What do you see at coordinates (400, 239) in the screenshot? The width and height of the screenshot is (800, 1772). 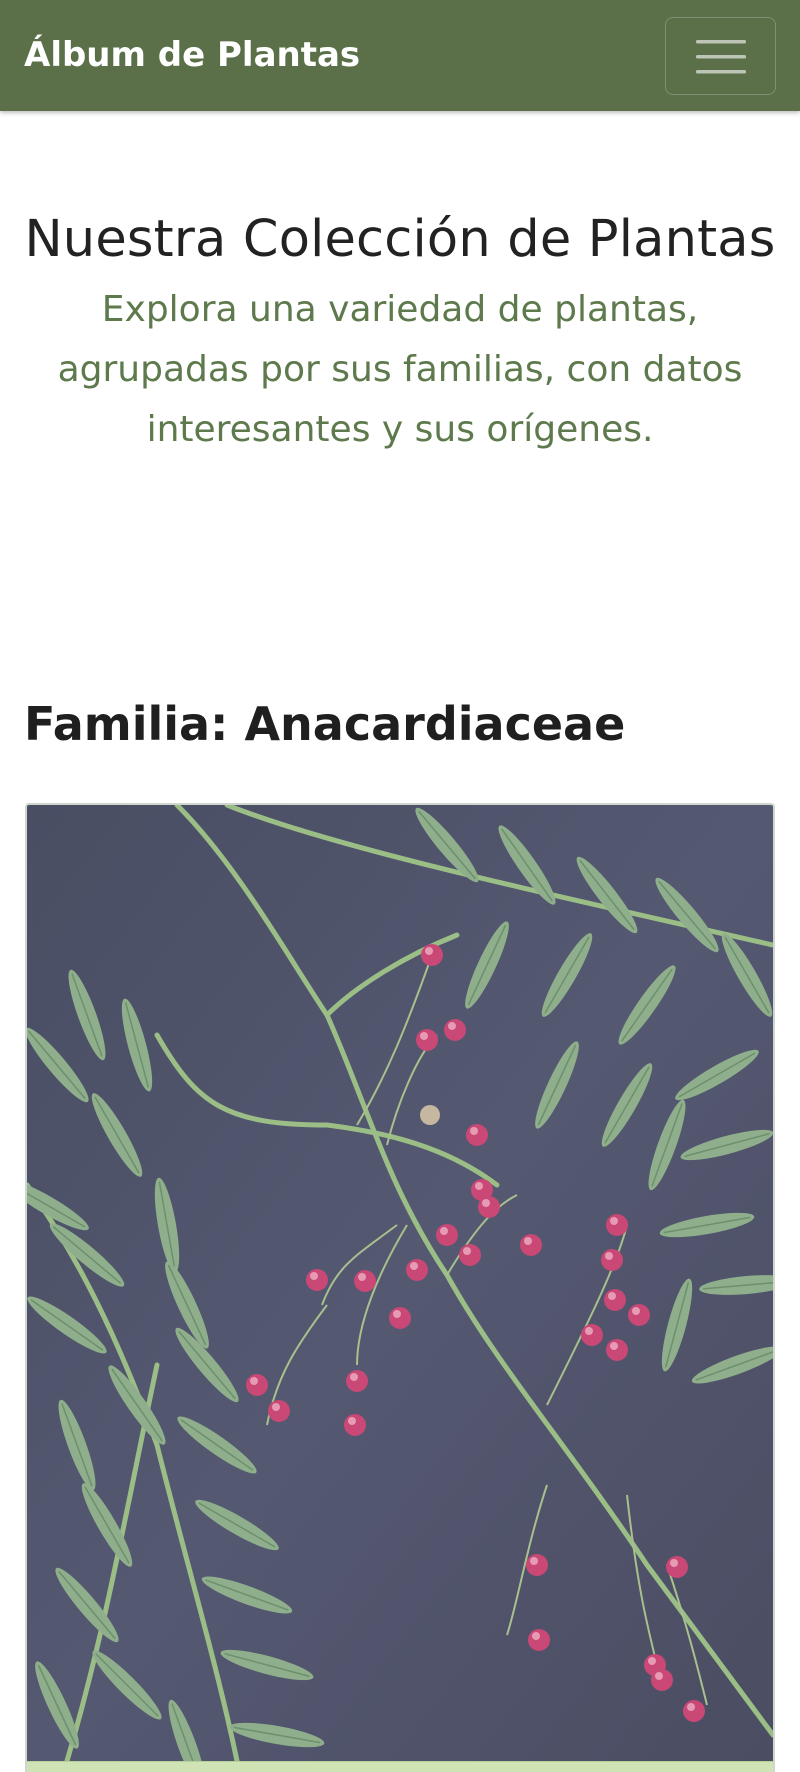 I see `page-title: Nuestra Colección de Plantas` at bounding box center [400, 239].